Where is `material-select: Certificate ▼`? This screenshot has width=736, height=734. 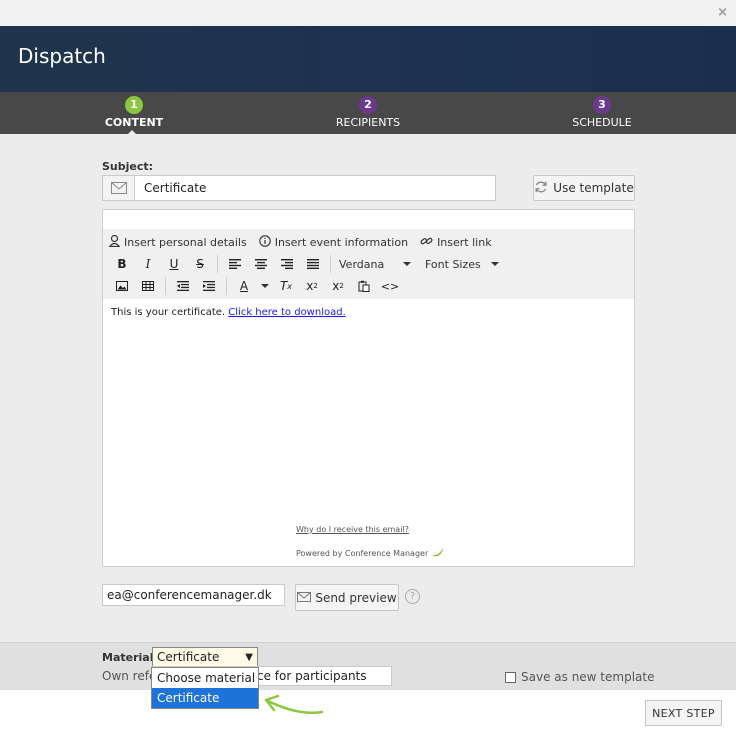
material-select: Certificate ▼ is located at coordinates (205, 657).